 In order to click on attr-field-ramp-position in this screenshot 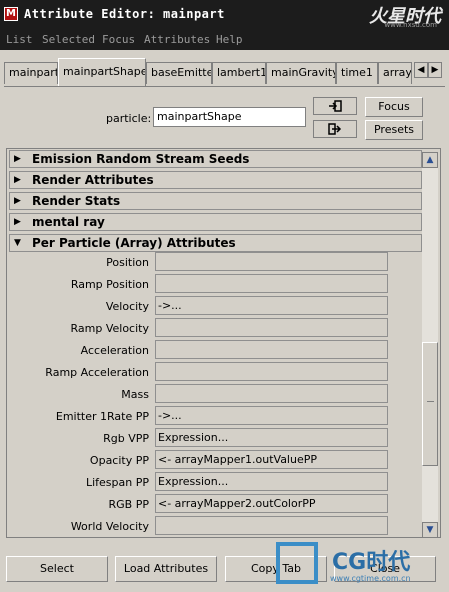, I will do `click(271, 283)`.